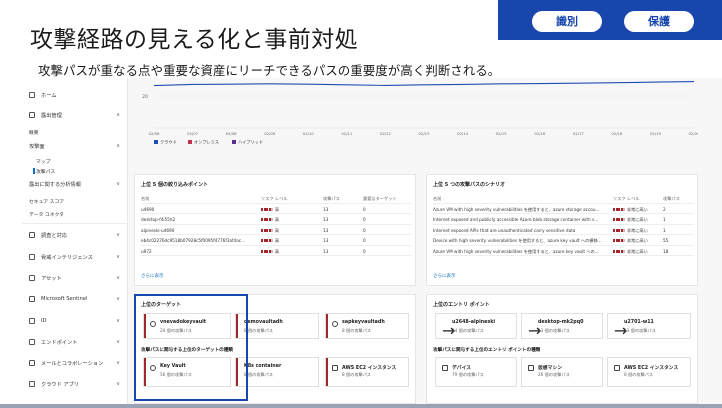  I want to click on entry-points-title: 上位のエントリ ポイント, so click(461, 305).